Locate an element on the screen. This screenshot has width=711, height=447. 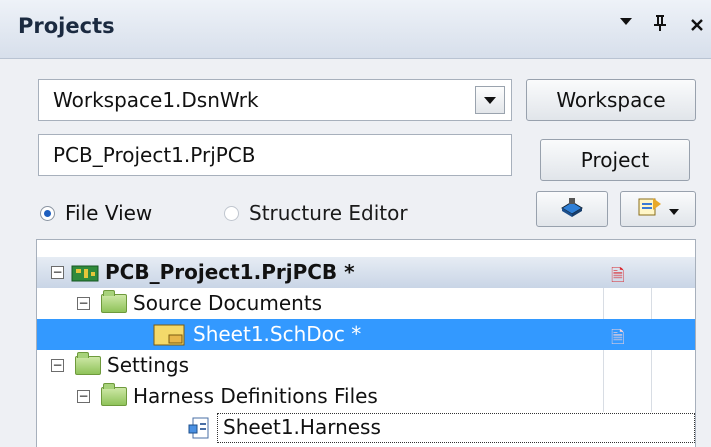
tree-row-harness-definitions: − Harness Definitions Files is located at coordinates (366, 396).